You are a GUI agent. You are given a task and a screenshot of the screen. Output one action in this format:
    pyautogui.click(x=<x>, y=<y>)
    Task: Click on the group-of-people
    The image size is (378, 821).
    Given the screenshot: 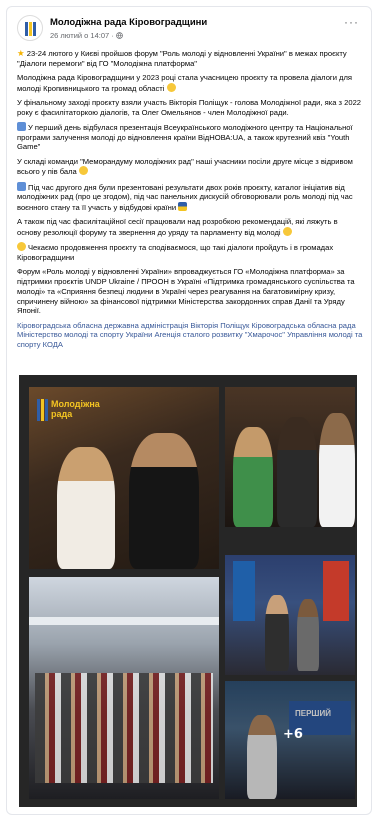 What is the action you would take?
    pyautogui.click(x=124, y=728)
    